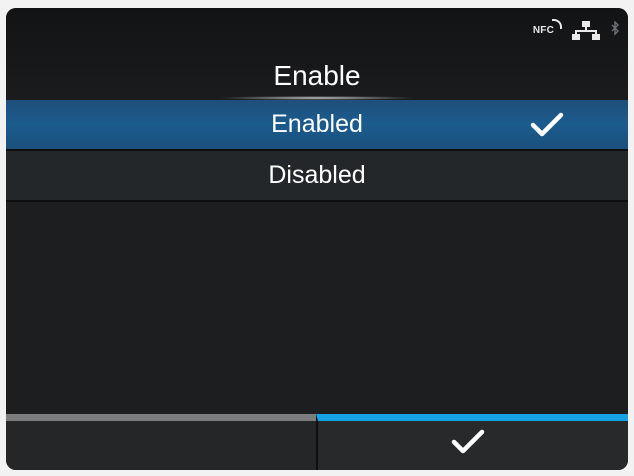 This screenshot has height=476, width=634. I want to click on nfc-icon: NFC, so click(548, 27).